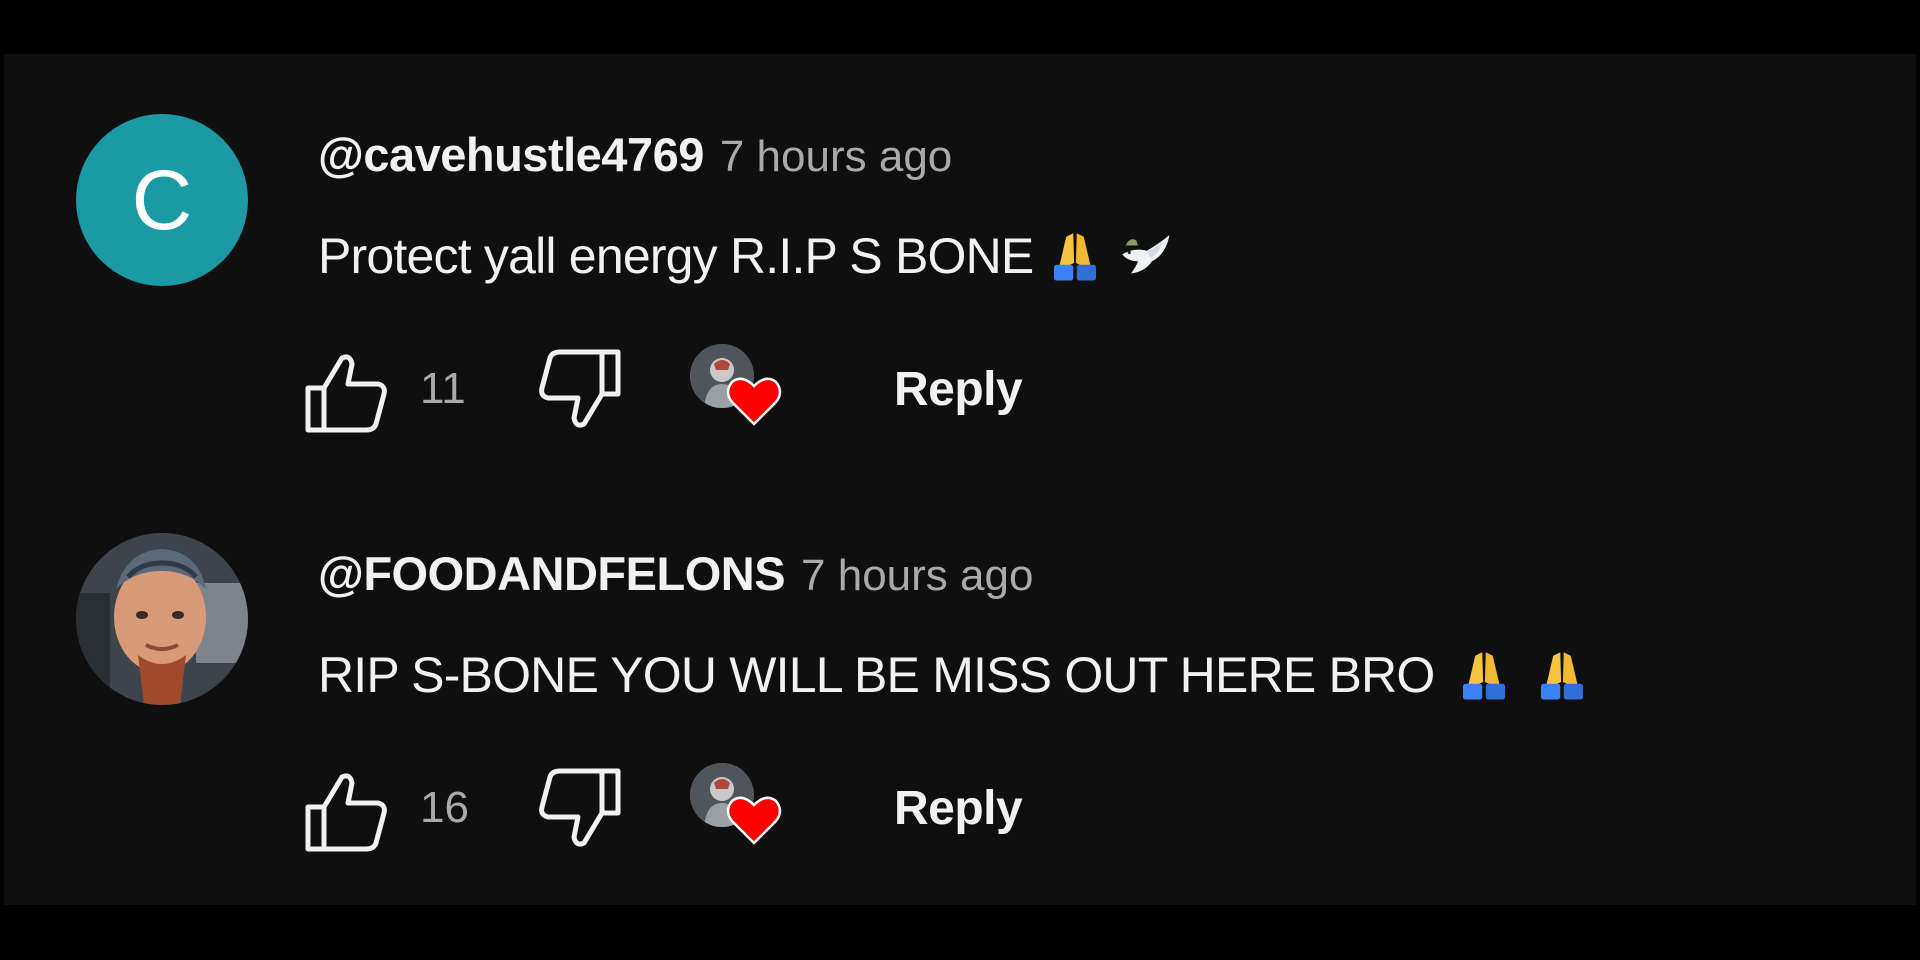  I want to click on author-handle: @FOODANDFELONS, so click(552, 573).